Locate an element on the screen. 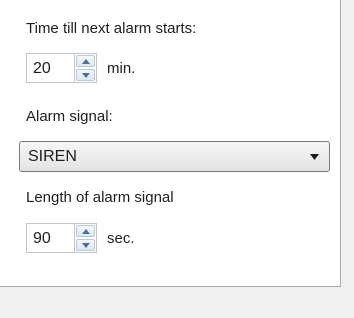 The width and height of the screenshot is (354, 318). alarm-signal-select: SIREN is located at coordinates (174, 156).